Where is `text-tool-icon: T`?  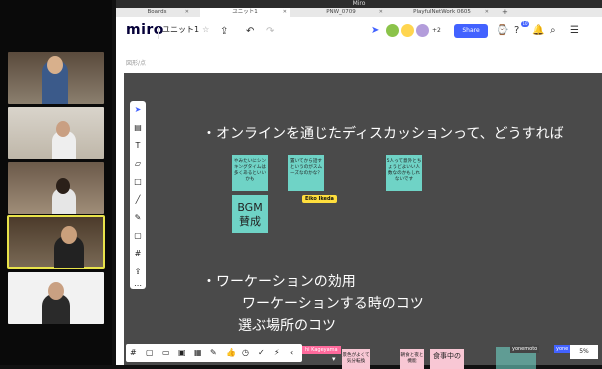 text-tool-icon: T is located at coordinates (138, 145).